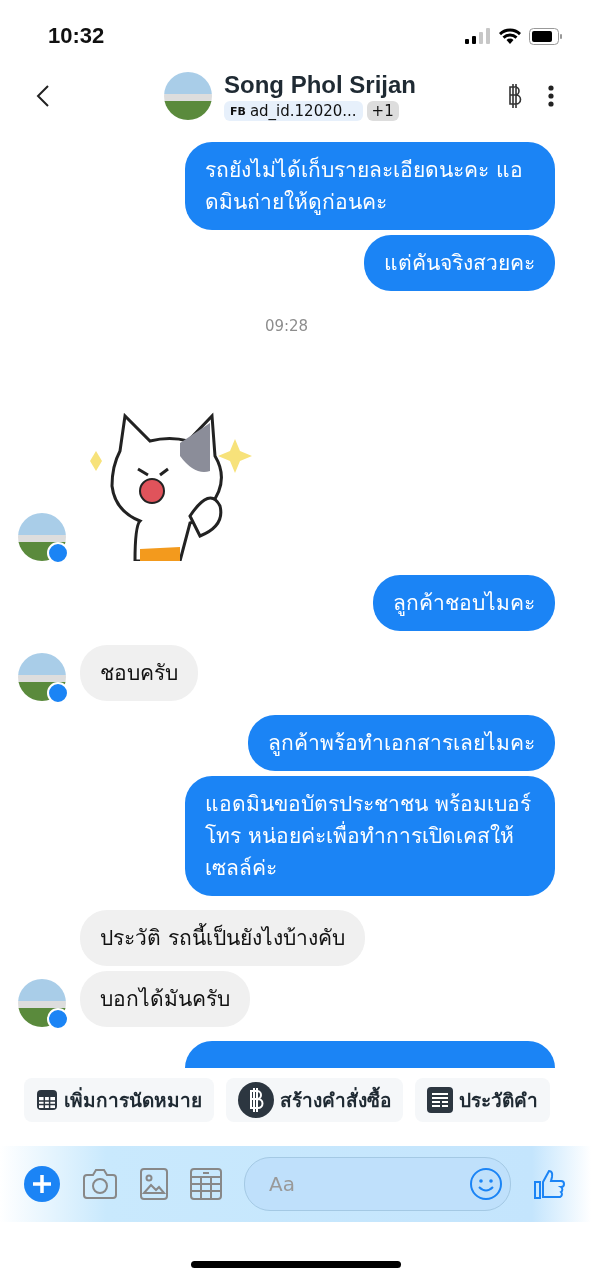 The width and height of the screenshot is (591, 1280). Describe the element at coordinates (478, 36) in the screenshot. I see `signal-icon` at that location.